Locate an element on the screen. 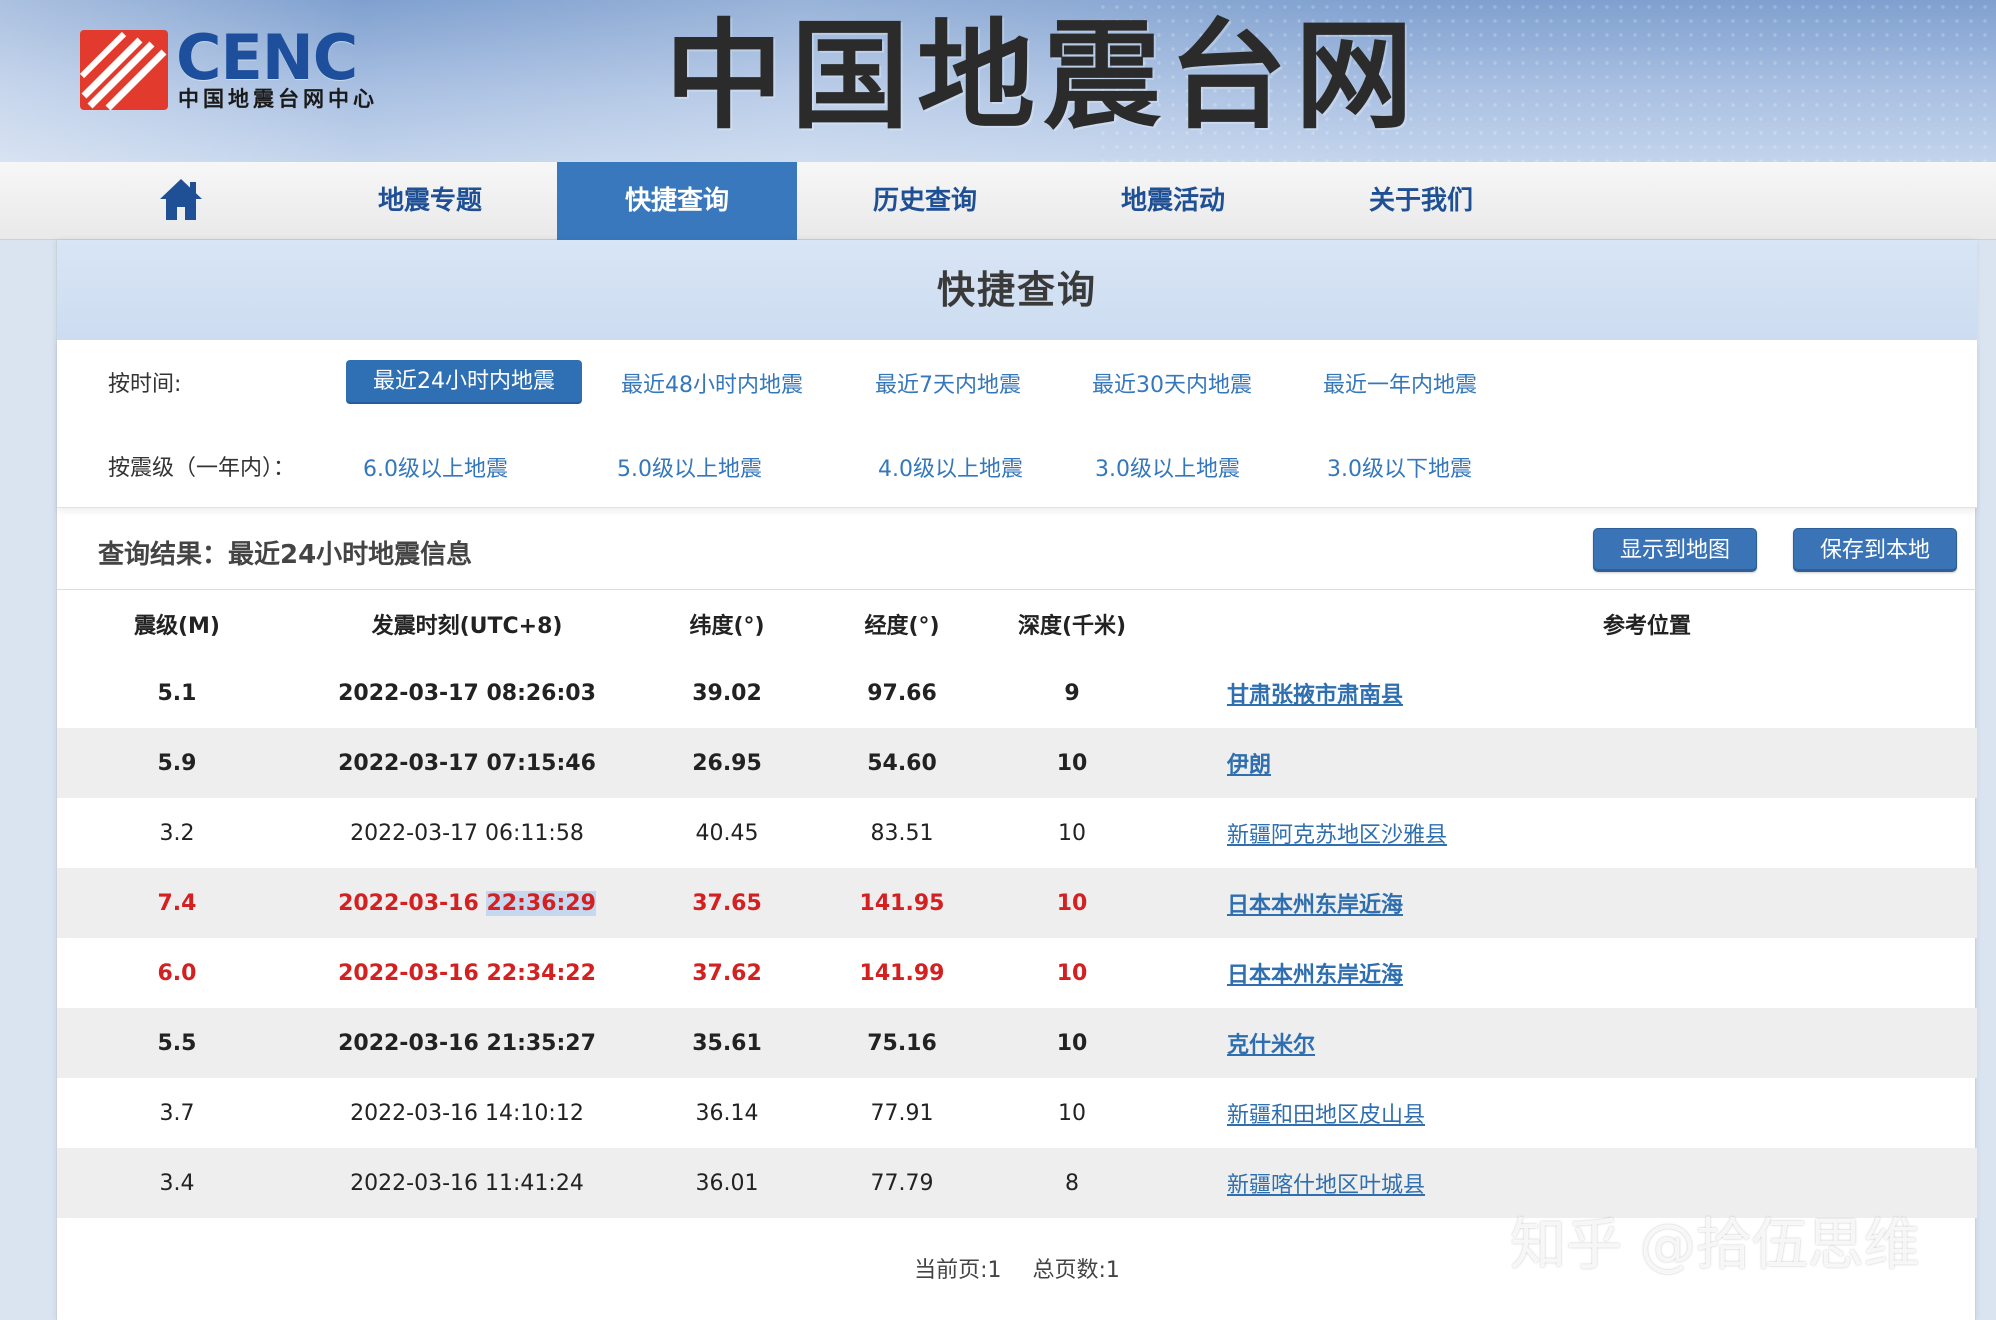  logo-subtitle: 中国地震台网中心 is located at coordinates (278, 99).